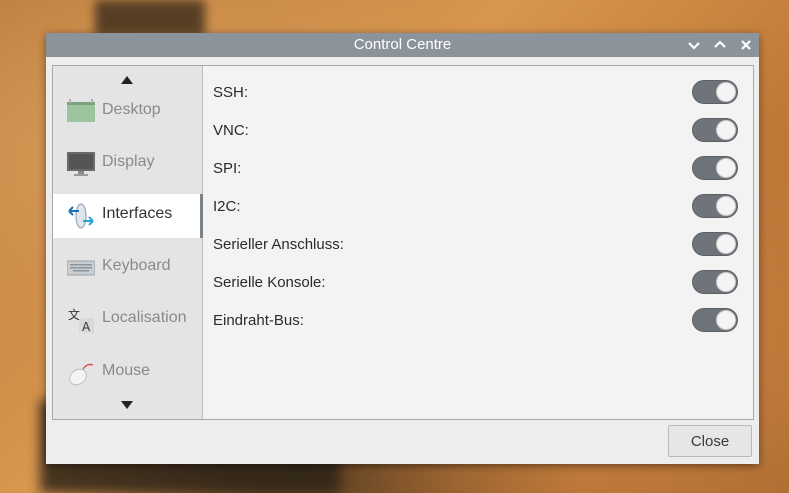  I want to click on interface-row-serial-console: Serielle Konsole:, so click(478, 282).